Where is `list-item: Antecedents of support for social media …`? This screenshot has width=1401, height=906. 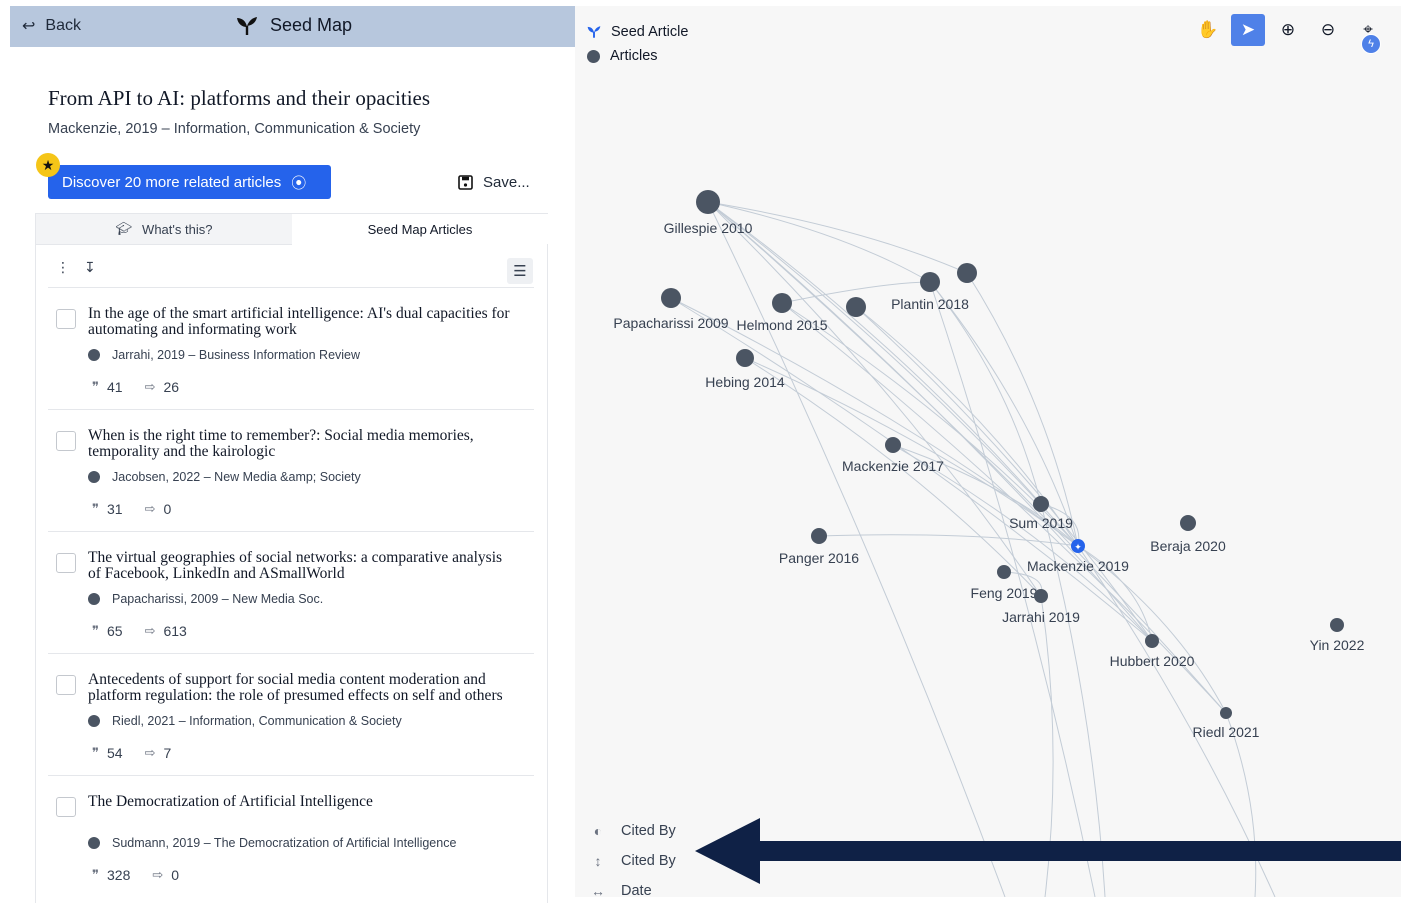
list-item: Antecedents of support for social media … is located at coordinates (291, 714).